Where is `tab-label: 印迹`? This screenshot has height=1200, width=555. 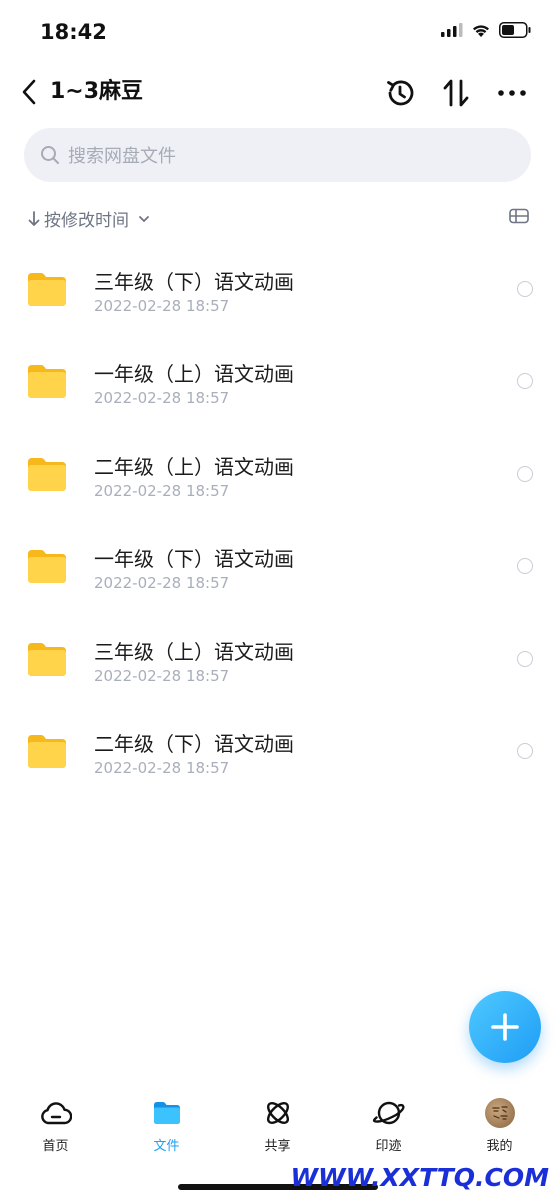
tab-label: 印迹 is located at coordinates (388, 1146).